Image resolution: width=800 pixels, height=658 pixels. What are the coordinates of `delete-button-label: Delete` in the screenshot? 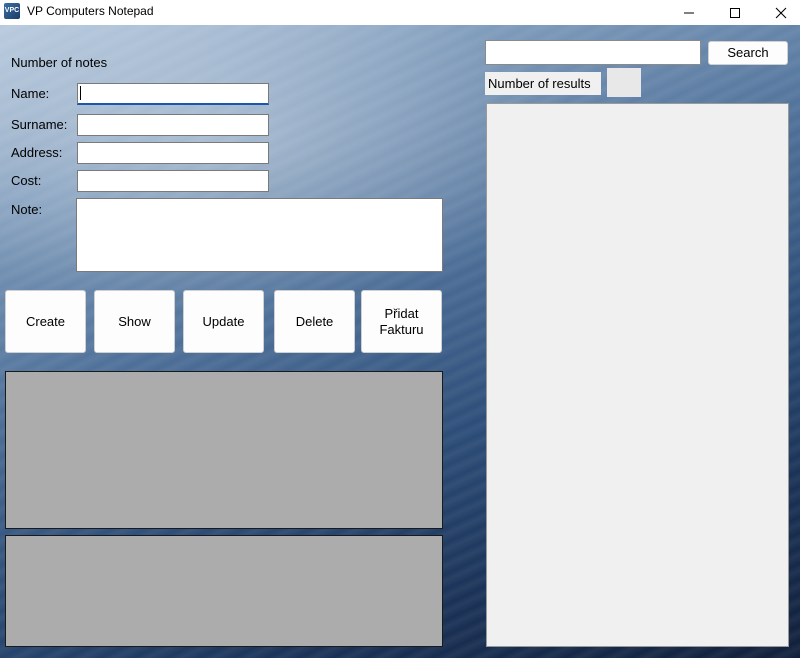 It's located at (314, 321).